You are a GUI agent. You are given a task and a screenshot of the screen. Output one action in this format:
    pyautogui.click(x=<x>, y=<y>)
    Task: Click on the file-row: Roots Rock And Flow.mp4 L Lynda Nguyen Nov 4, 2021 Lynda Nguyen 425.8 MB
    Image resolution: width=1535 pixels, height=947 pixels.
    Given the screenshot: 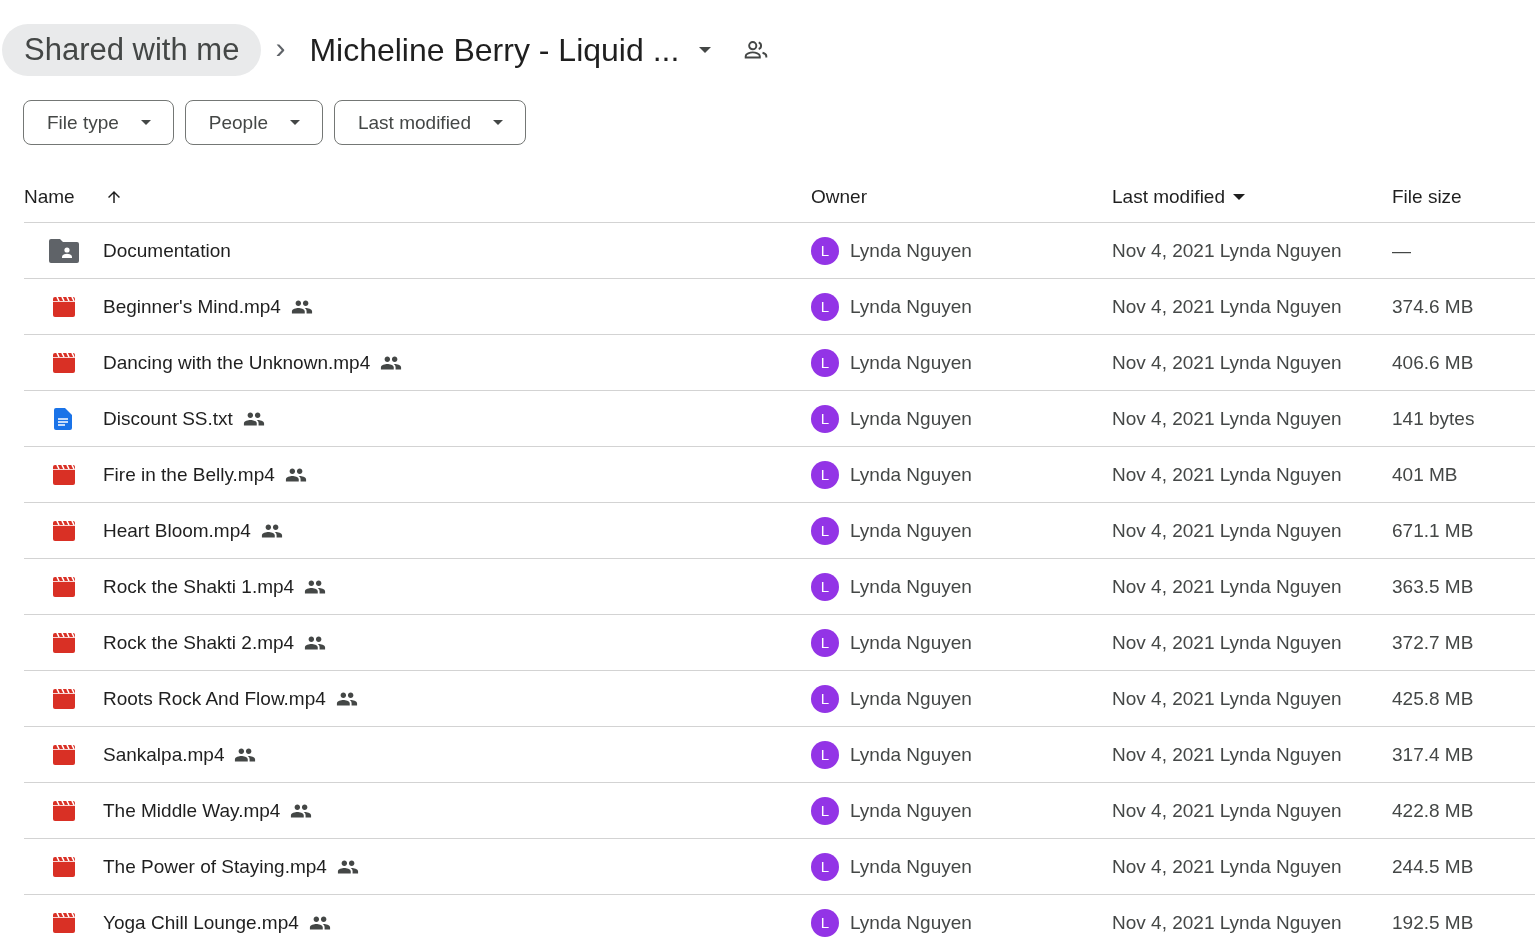 What is the action you would take?
    pyautogui.click(x=779, y=699)
    